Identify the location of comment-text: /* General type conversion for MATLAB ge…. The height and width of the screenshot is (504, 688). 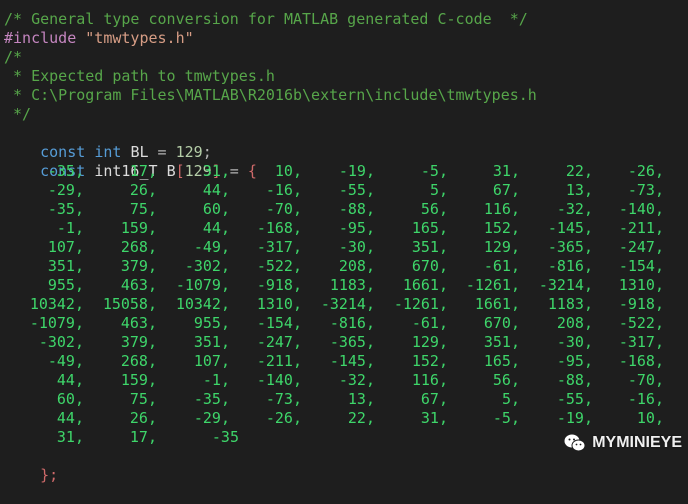
(266, 19).